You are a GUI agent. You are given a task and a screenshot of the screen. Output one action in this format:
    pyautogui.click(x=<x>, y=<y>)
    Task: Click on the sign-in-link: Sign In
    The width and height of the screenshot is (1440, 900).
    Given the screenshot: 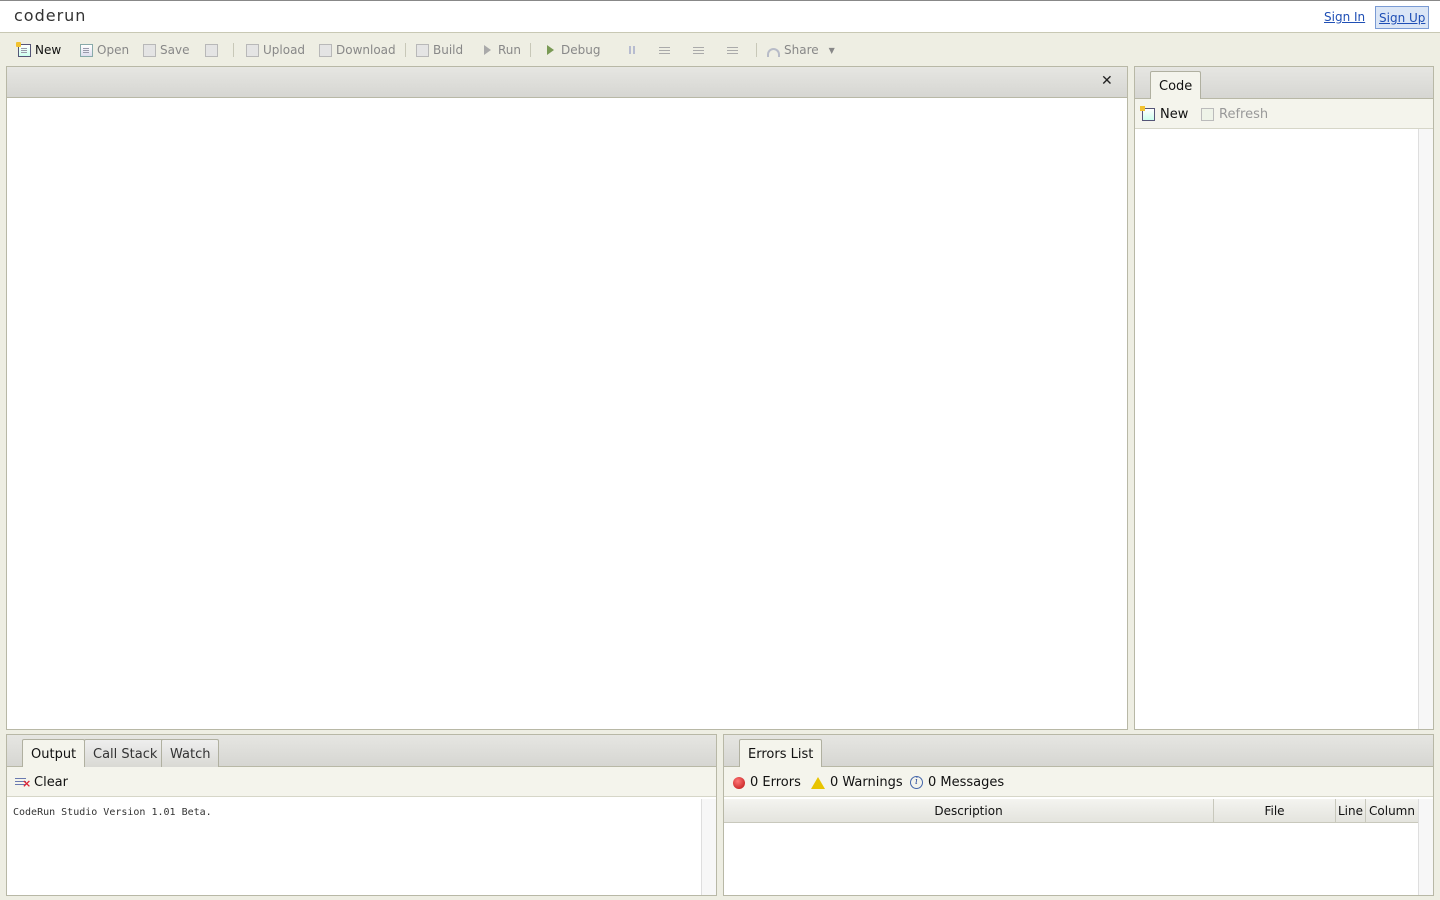 What is the action you would take?
    pyautogui.click(x=1344, y=17)
    